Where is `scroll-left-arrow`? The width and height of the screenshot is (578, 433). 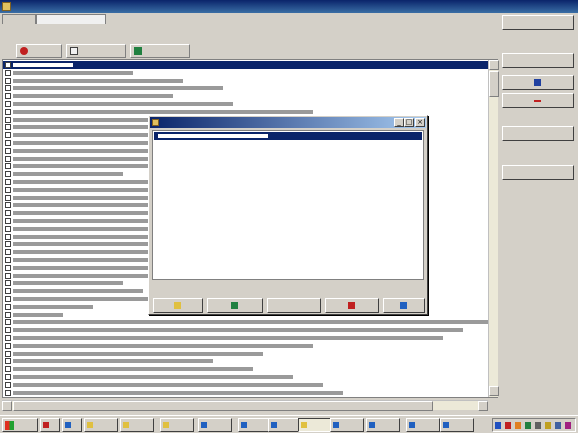
scroll-left-arrow is located at coordinates (7, 406).